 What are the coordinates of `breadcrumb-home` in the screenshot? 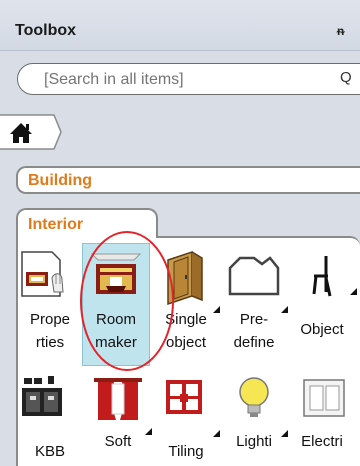 It's located at (31, 132).